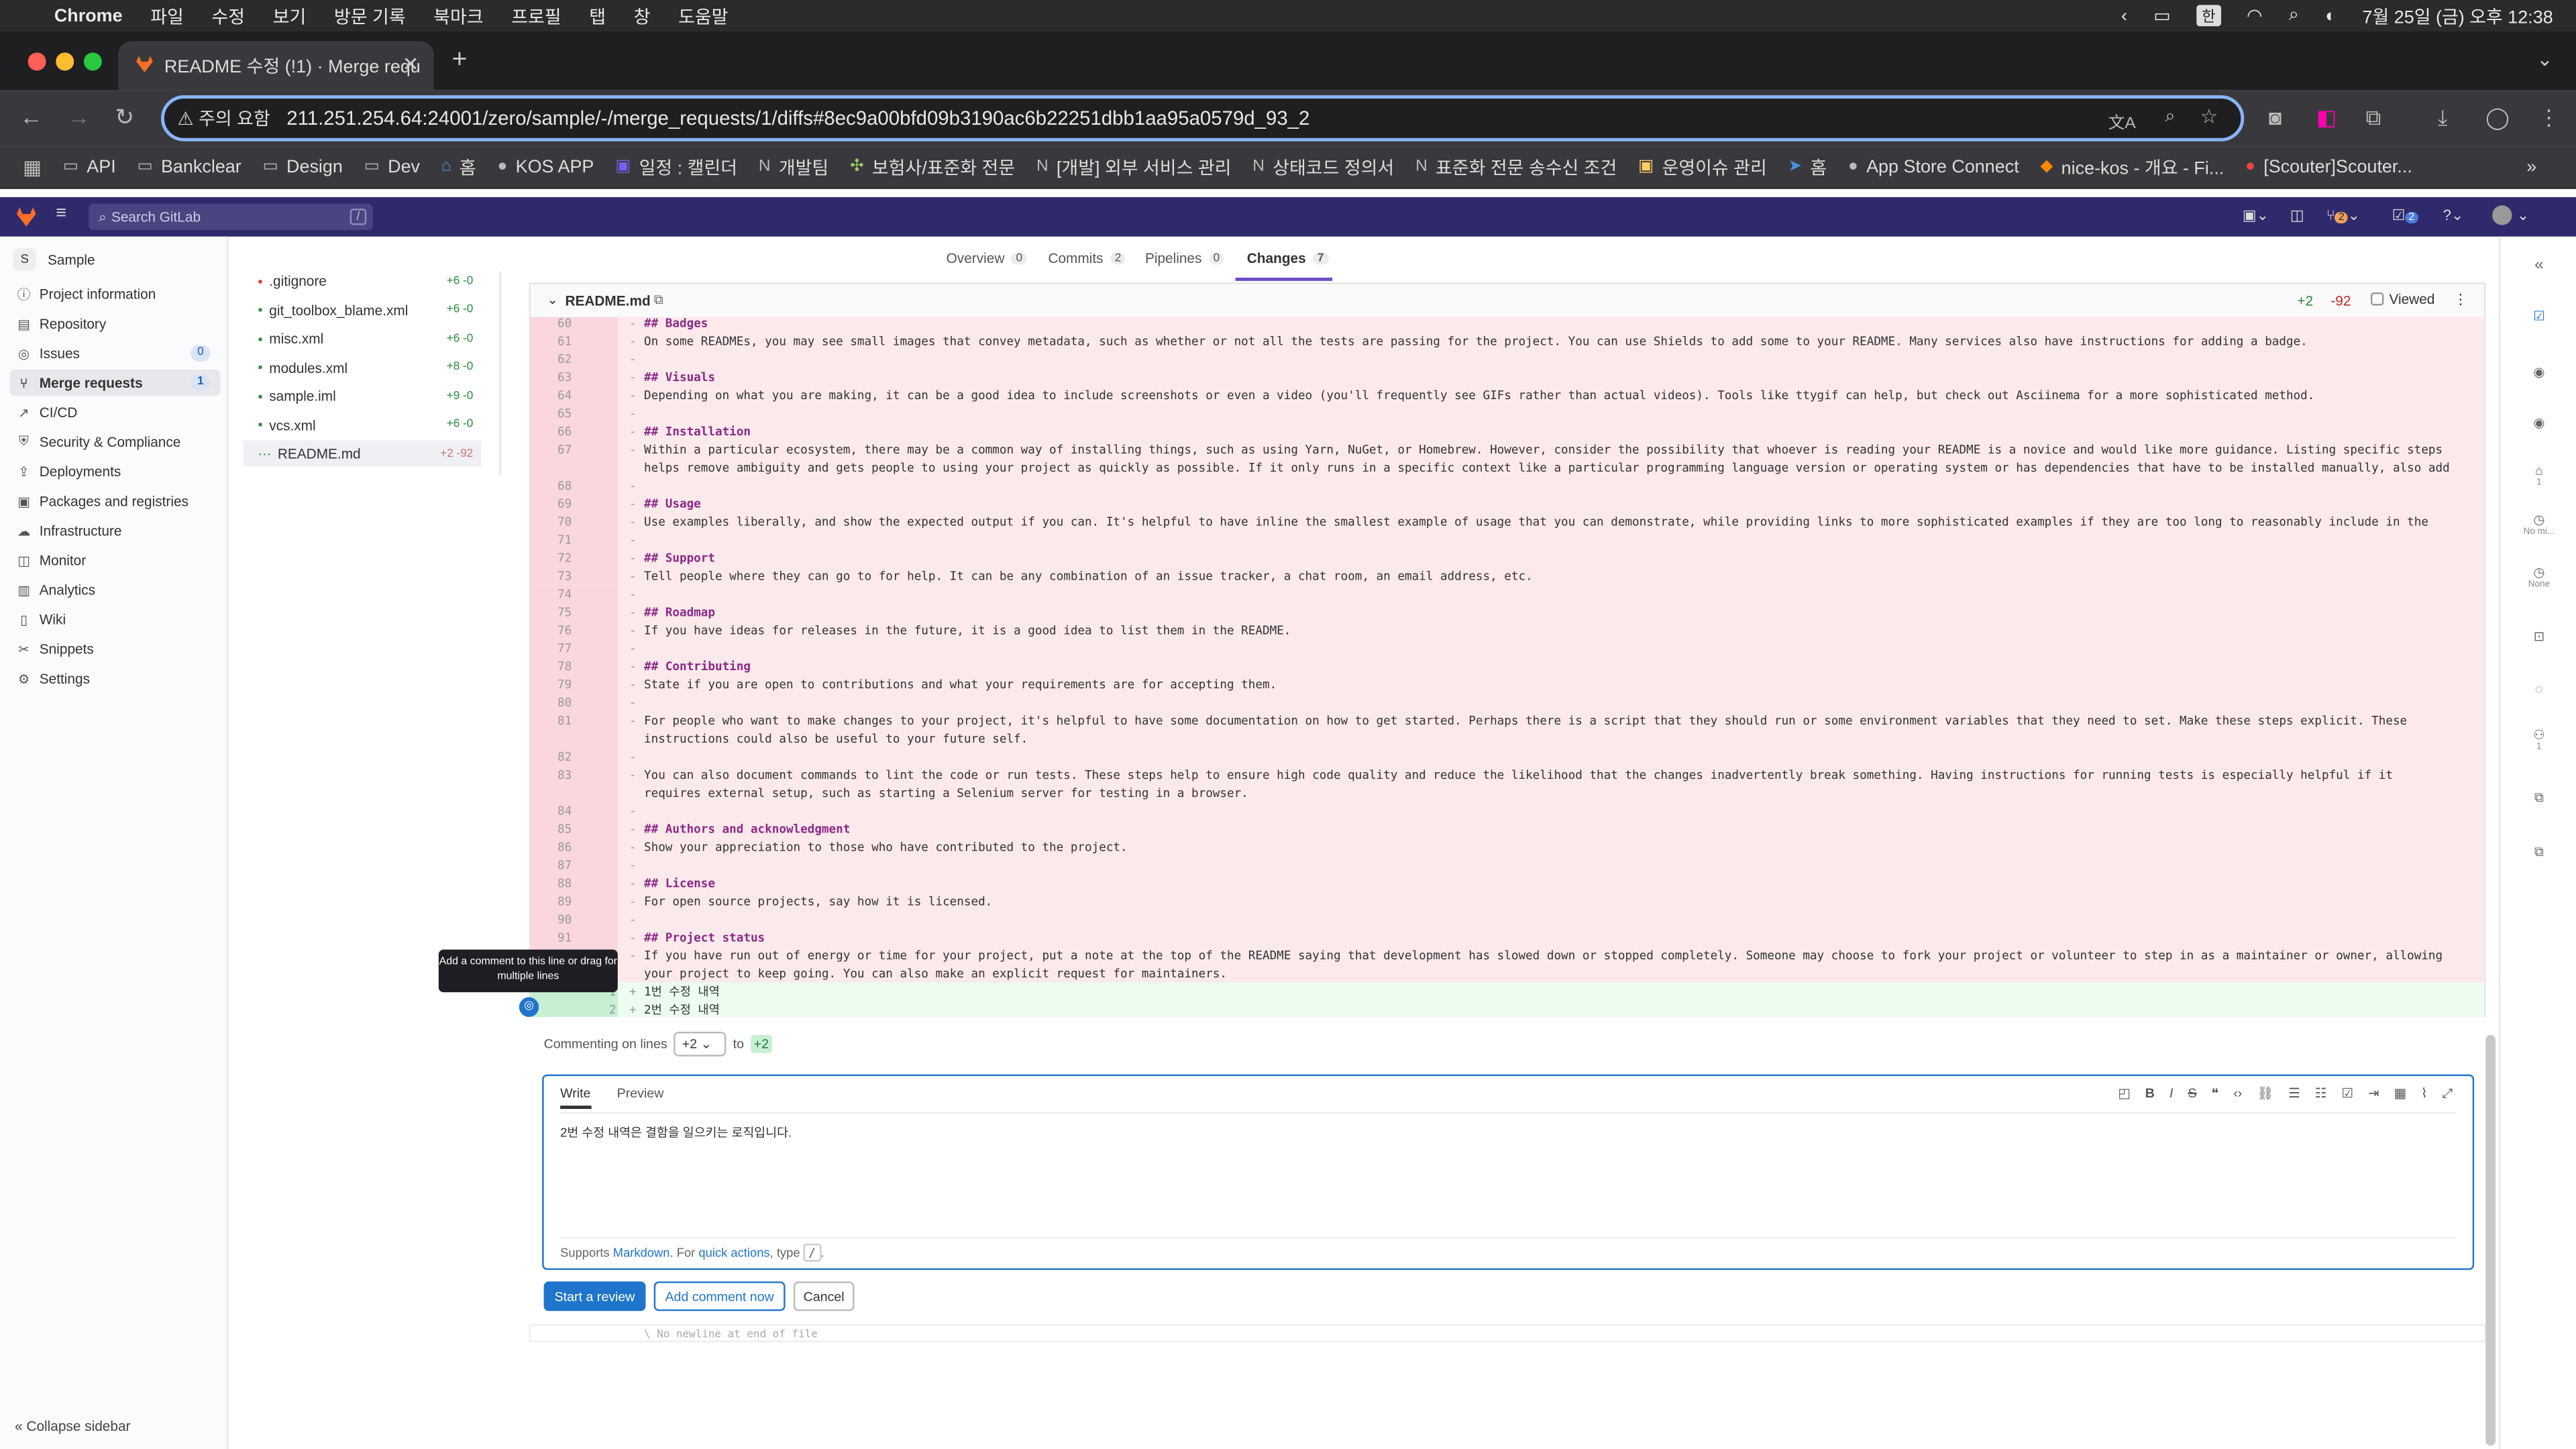 The width and height of the screenshot is (2576, 1449). What do you see at coordinates (1507, 702) in the screenshot?
I see `diff-line: 80 -` at bounding box center [1507, 702].